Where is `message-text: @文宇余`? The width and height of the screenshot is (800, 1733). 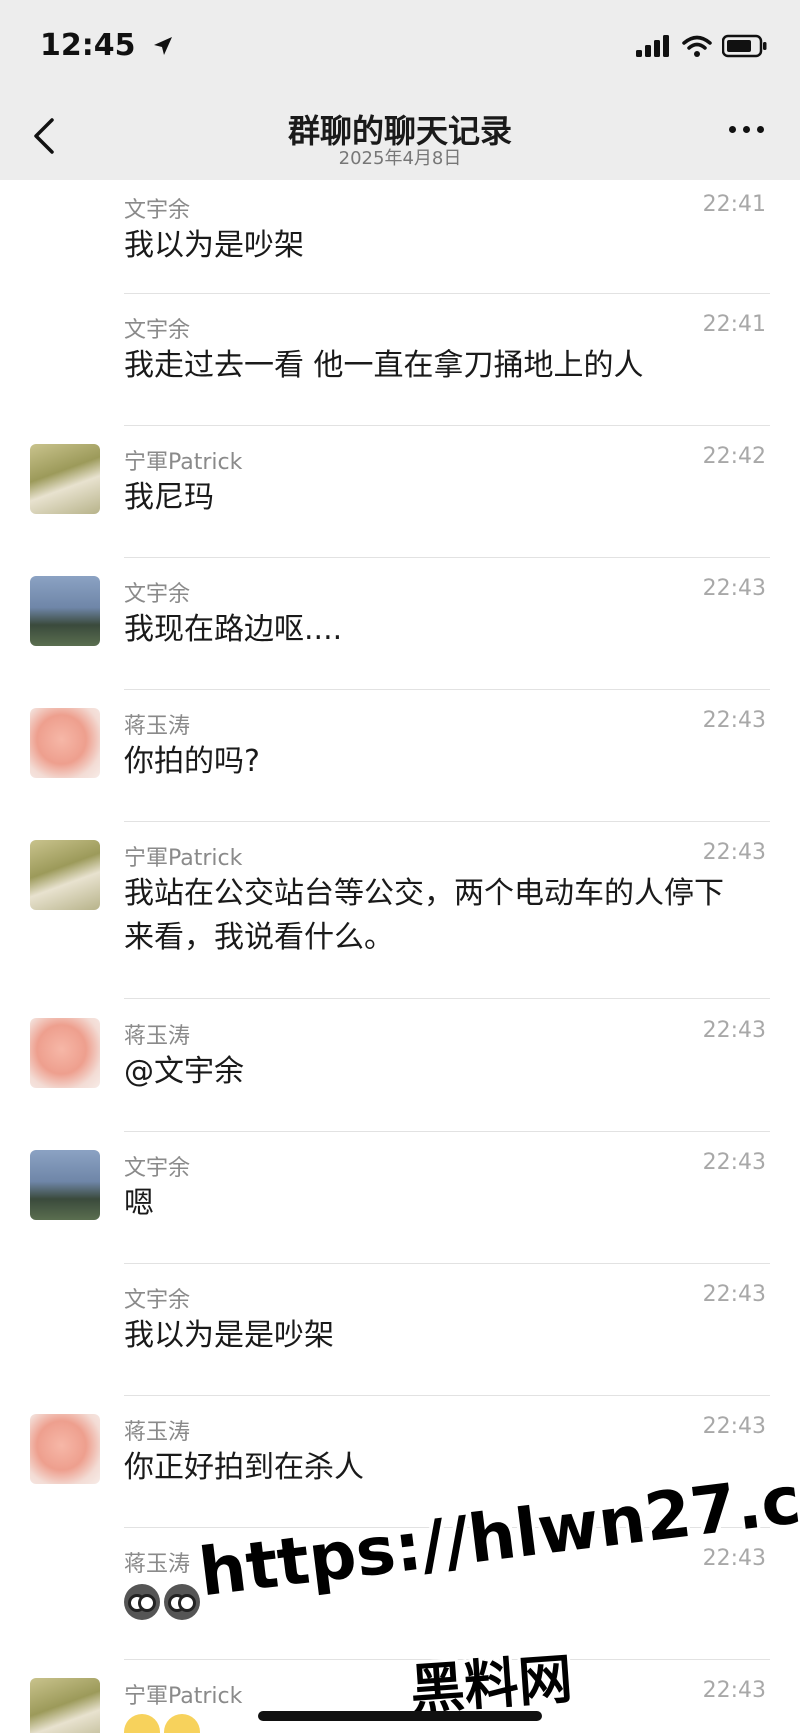
message-text: @文宇余 is located at coordinates (184, 1071).